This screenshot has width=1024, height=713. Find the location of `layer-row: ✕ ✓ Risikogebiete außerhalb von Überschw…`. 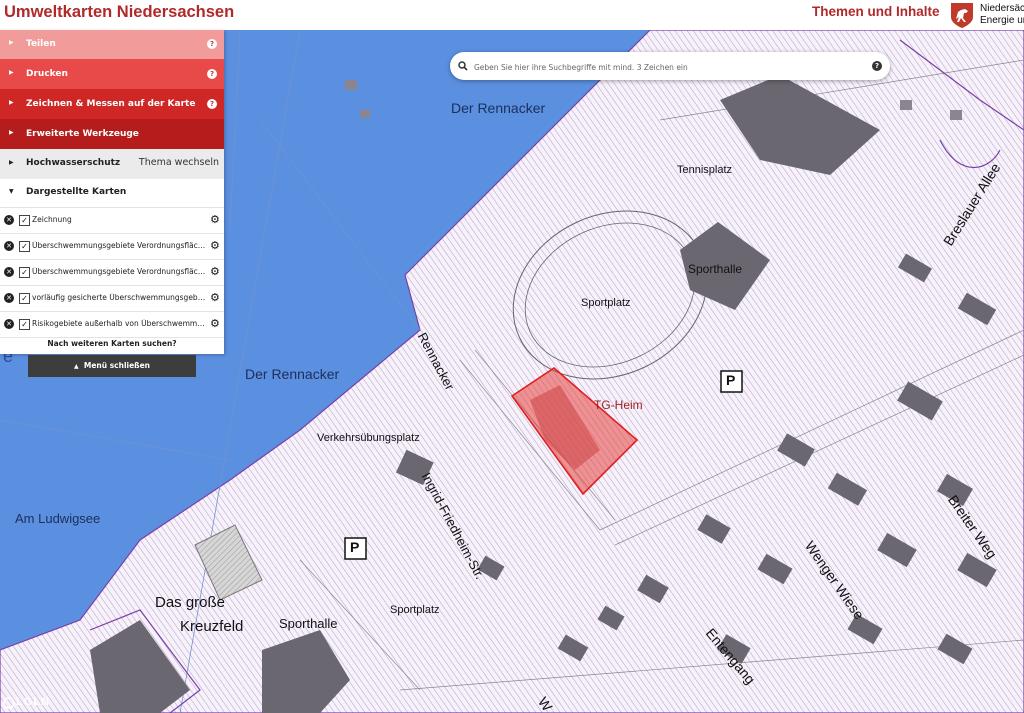

layer-row: ✕ ✓ Risikogebiete außerhalb von Überschw… is located at coordinates (112, 325).